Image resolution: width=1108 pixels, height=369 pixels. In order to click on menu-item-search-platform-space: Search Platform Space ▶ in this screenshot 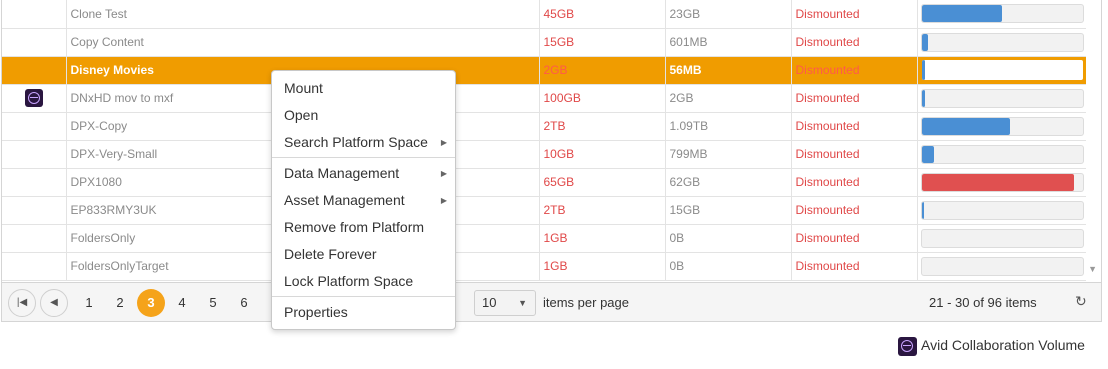, I will do `click(363, 142)`.